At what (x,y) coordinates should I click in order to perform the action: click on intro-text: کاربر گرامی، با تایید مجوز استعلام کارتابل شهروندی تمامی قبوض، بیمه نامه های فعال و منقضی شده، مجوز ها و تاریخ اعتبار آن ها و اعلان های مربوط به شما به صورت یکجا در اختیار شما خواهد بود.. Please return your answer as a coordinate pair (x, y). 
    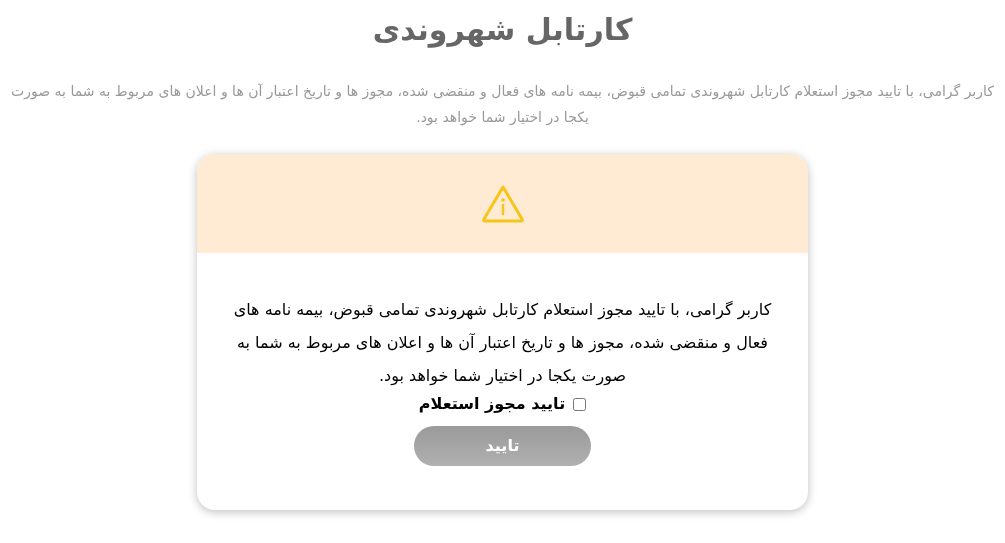
    Looking at the image, I should click on (502, 105).